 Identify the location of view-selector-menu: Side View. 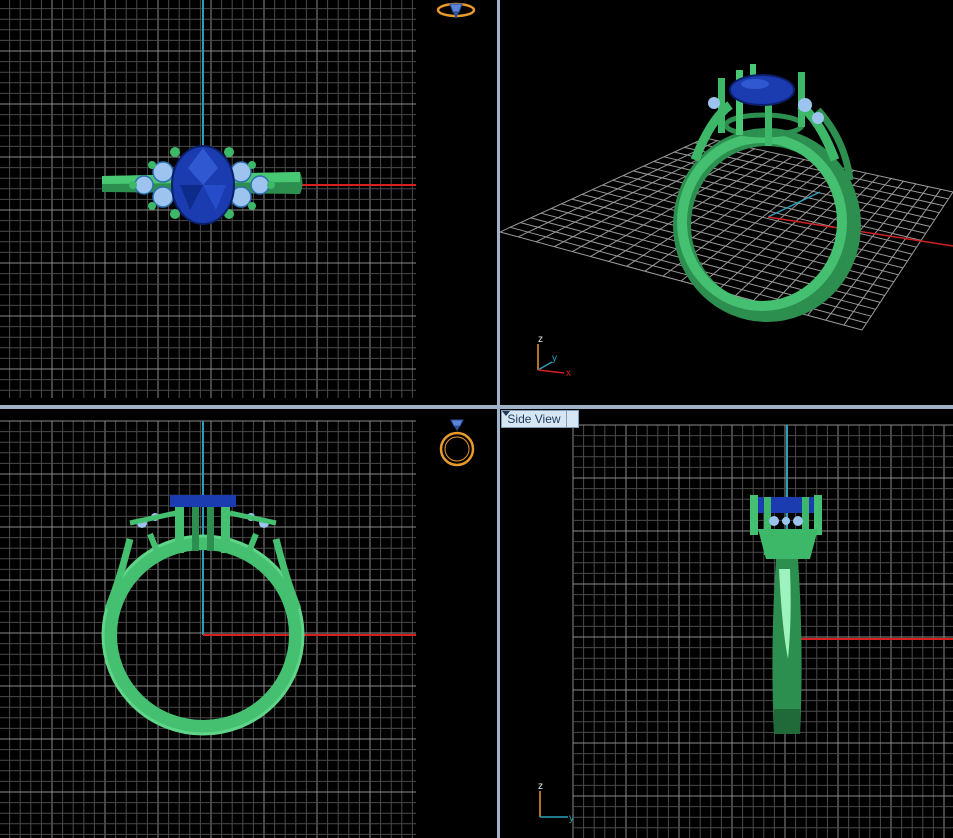
(540, 419).